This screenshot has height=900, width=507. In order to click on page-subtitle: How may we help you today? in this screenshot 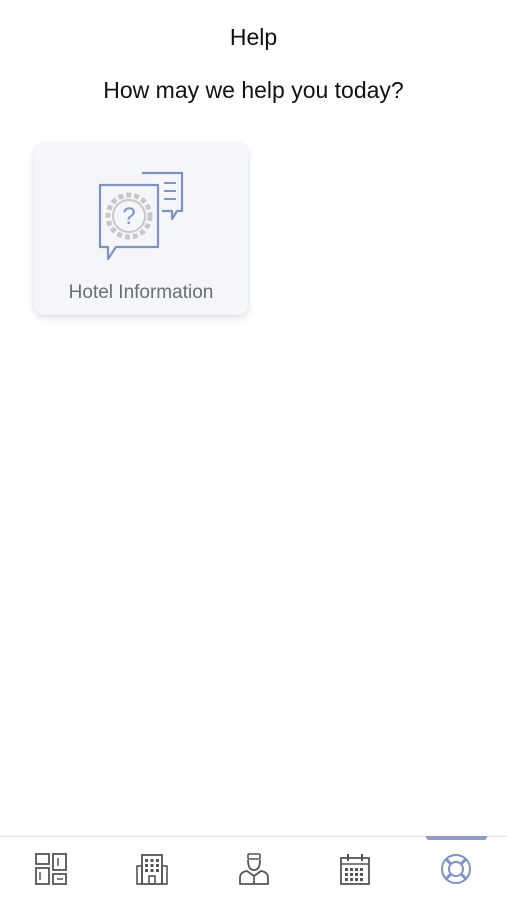, I will do `click(253, 90)`.